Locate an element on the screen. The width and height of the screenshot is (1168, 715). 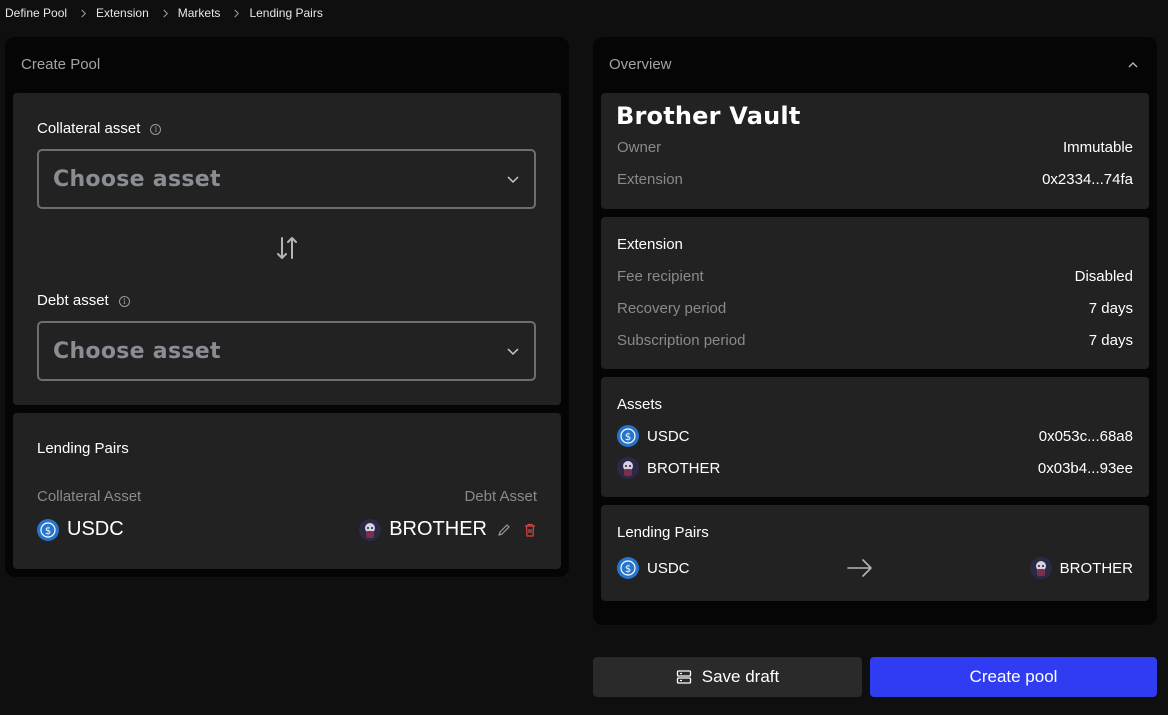
asset-address: 0x053c...68a8 is located at coordinates (1085, 436).